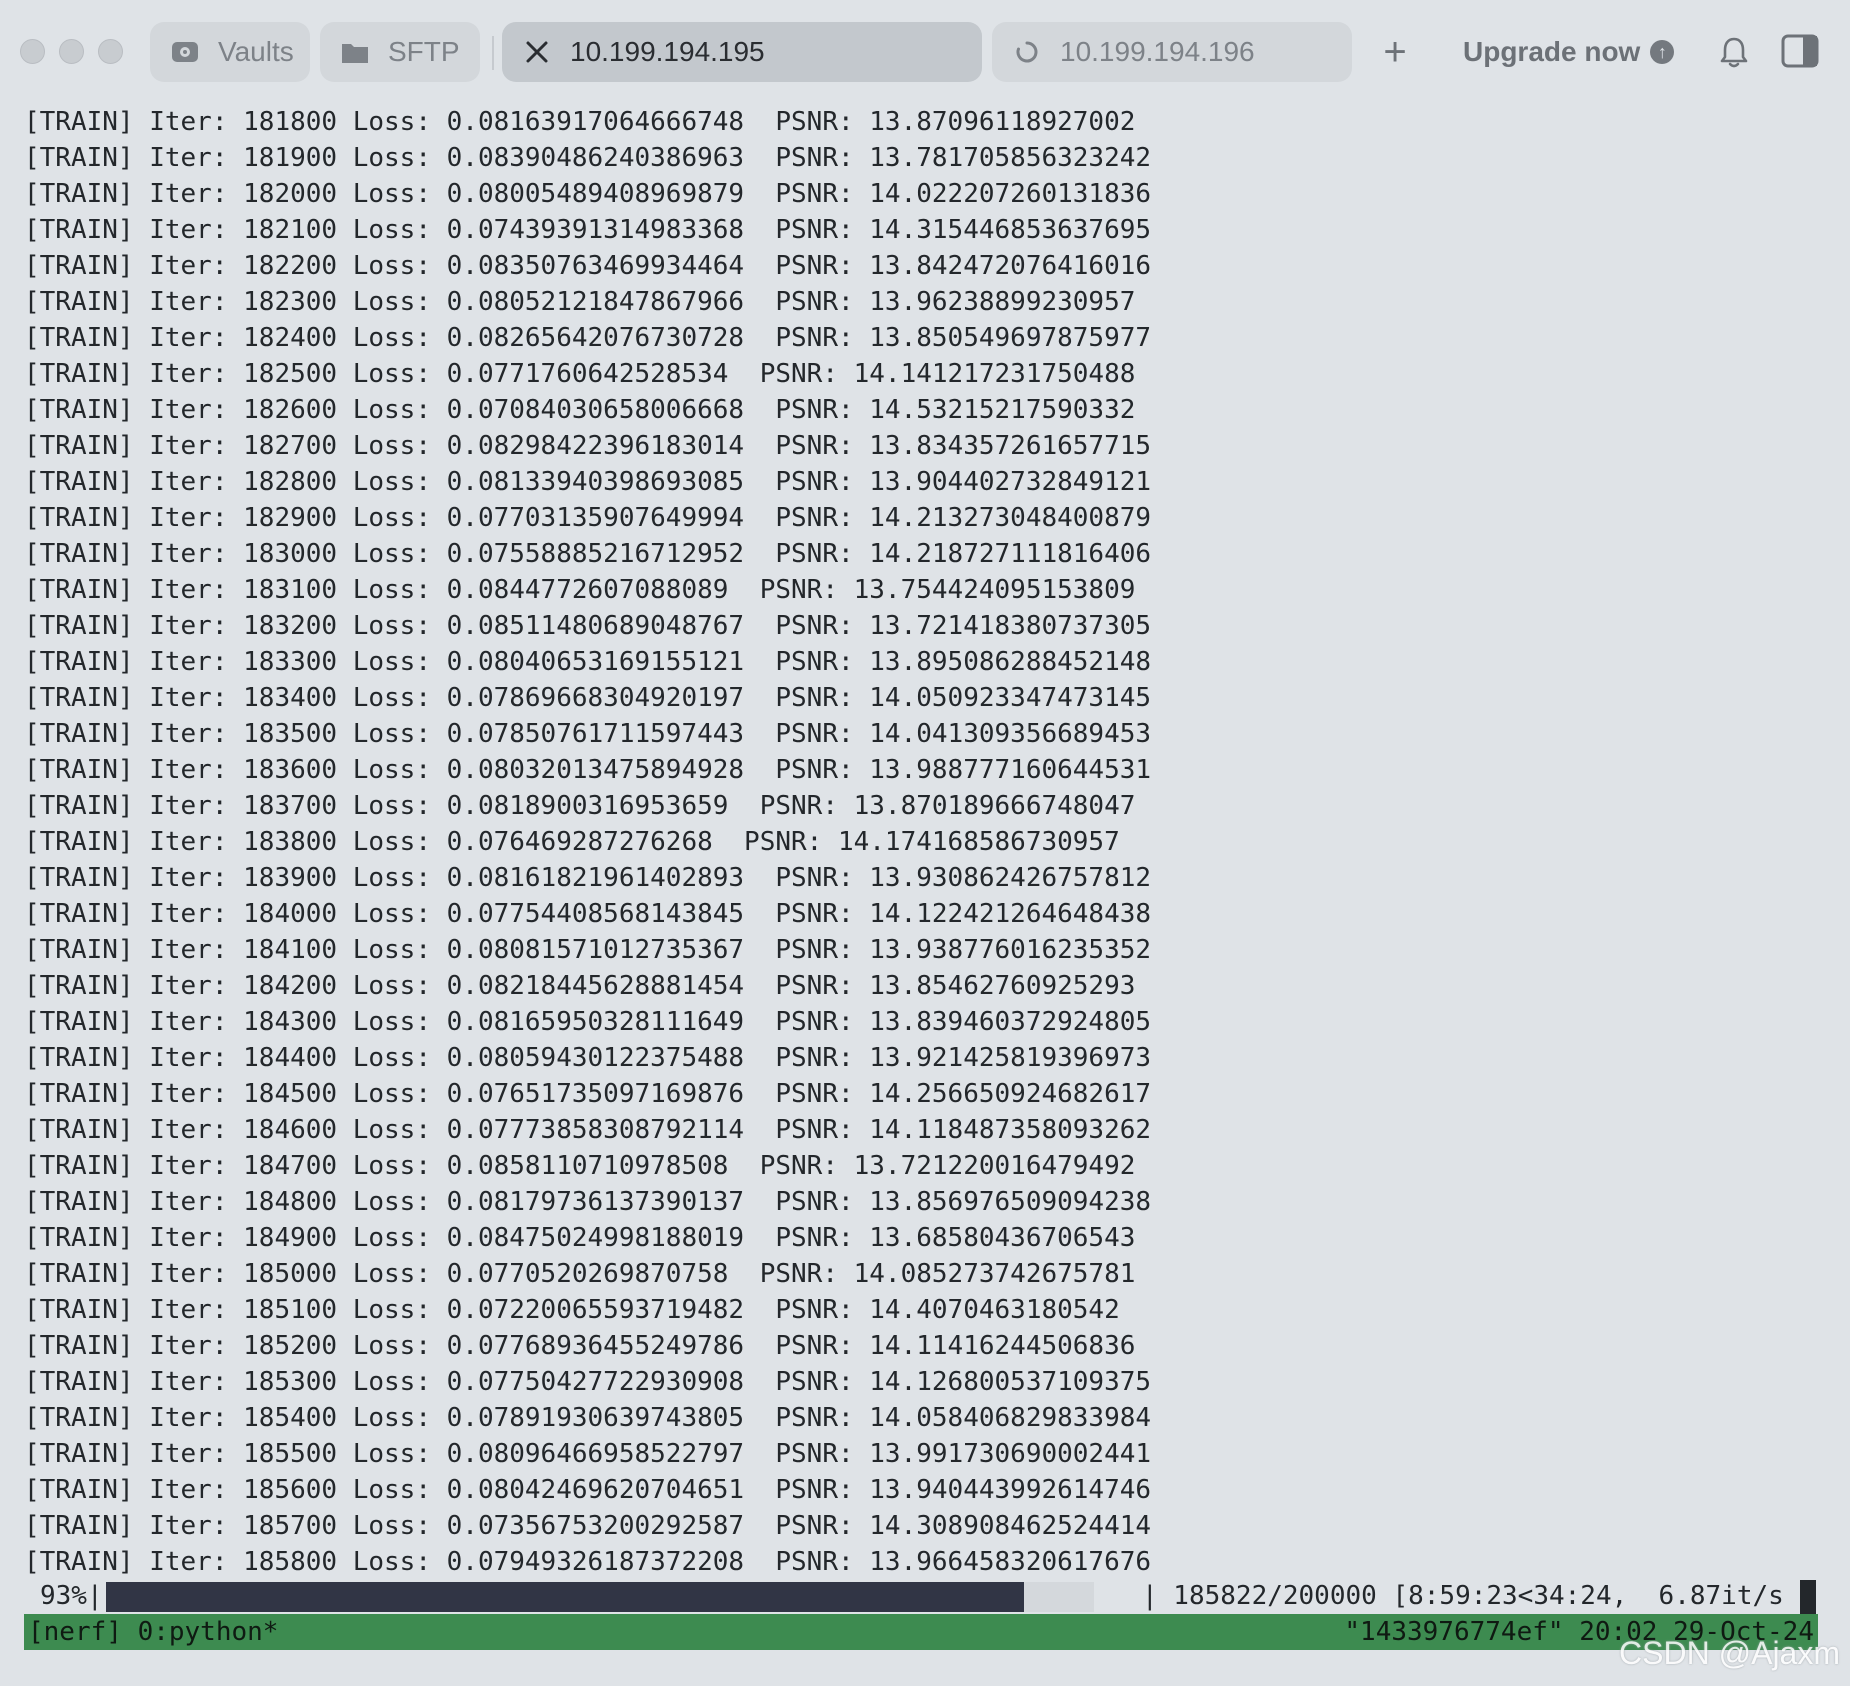  What do you see at coordinates (1027, 52) in the screenshot?
I see `loading-icon` at bounding box center [1027, 52].